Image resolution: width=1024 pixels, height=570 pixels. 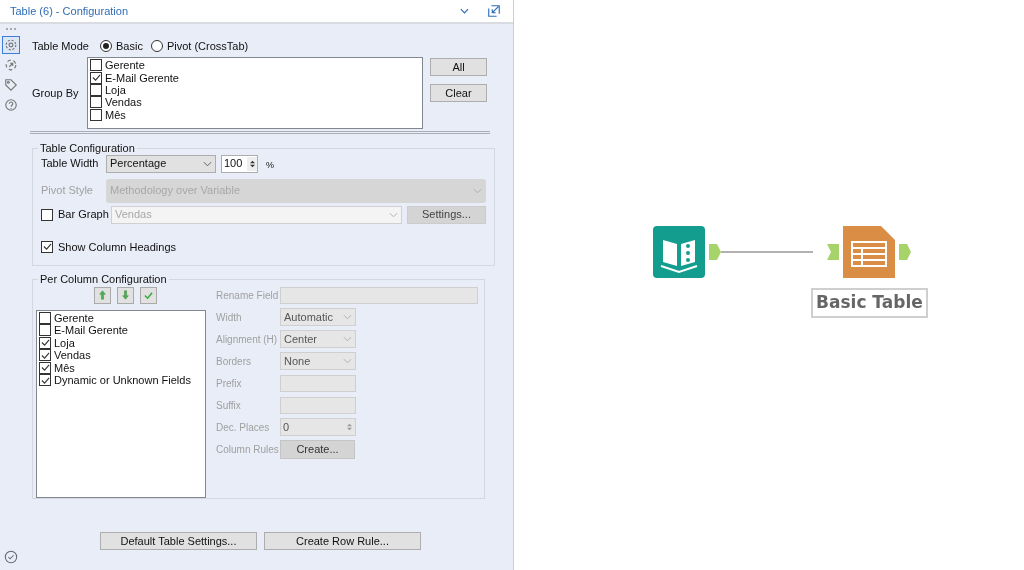 I want to click on group-by-label: Group By, so click(x=55, y=93).